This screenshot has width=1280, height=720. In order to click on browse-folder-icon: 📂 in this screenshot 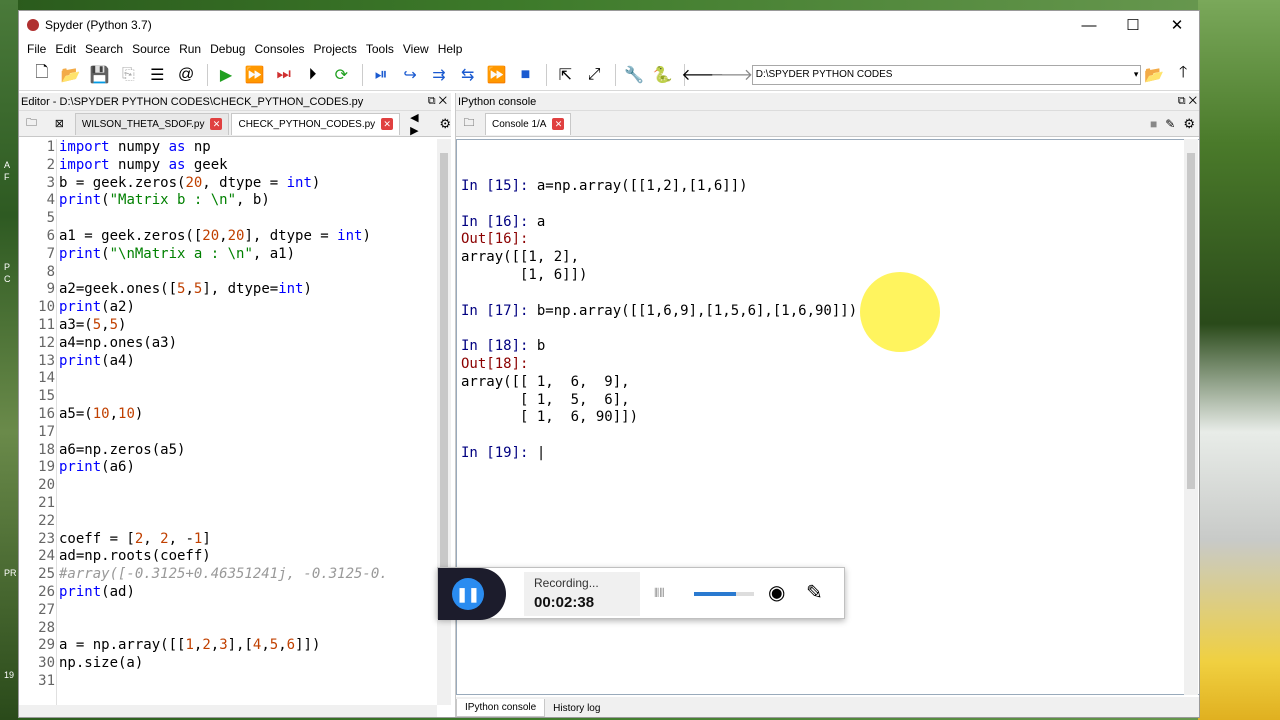, I will do `click(1154, 75)`.